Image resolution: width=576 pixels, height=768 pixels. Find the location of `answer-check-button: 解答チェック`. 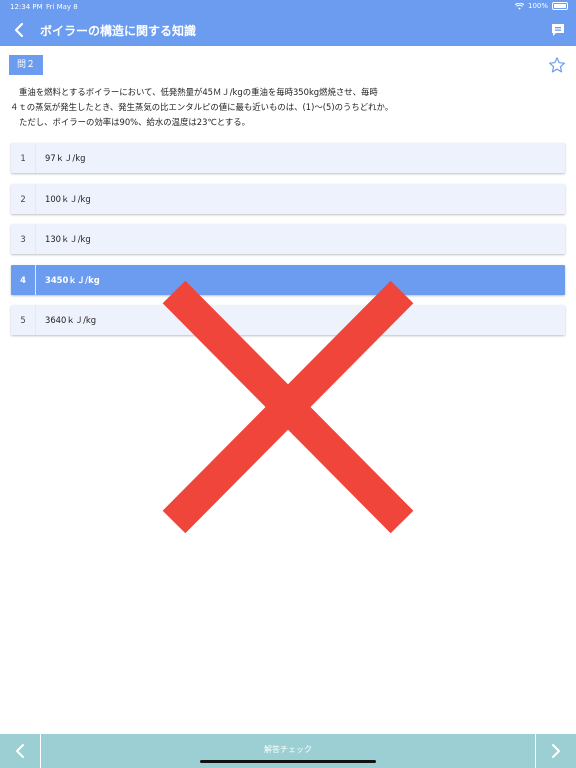

answer-check-button: 解答チェック is located at coordinates (288, 749).